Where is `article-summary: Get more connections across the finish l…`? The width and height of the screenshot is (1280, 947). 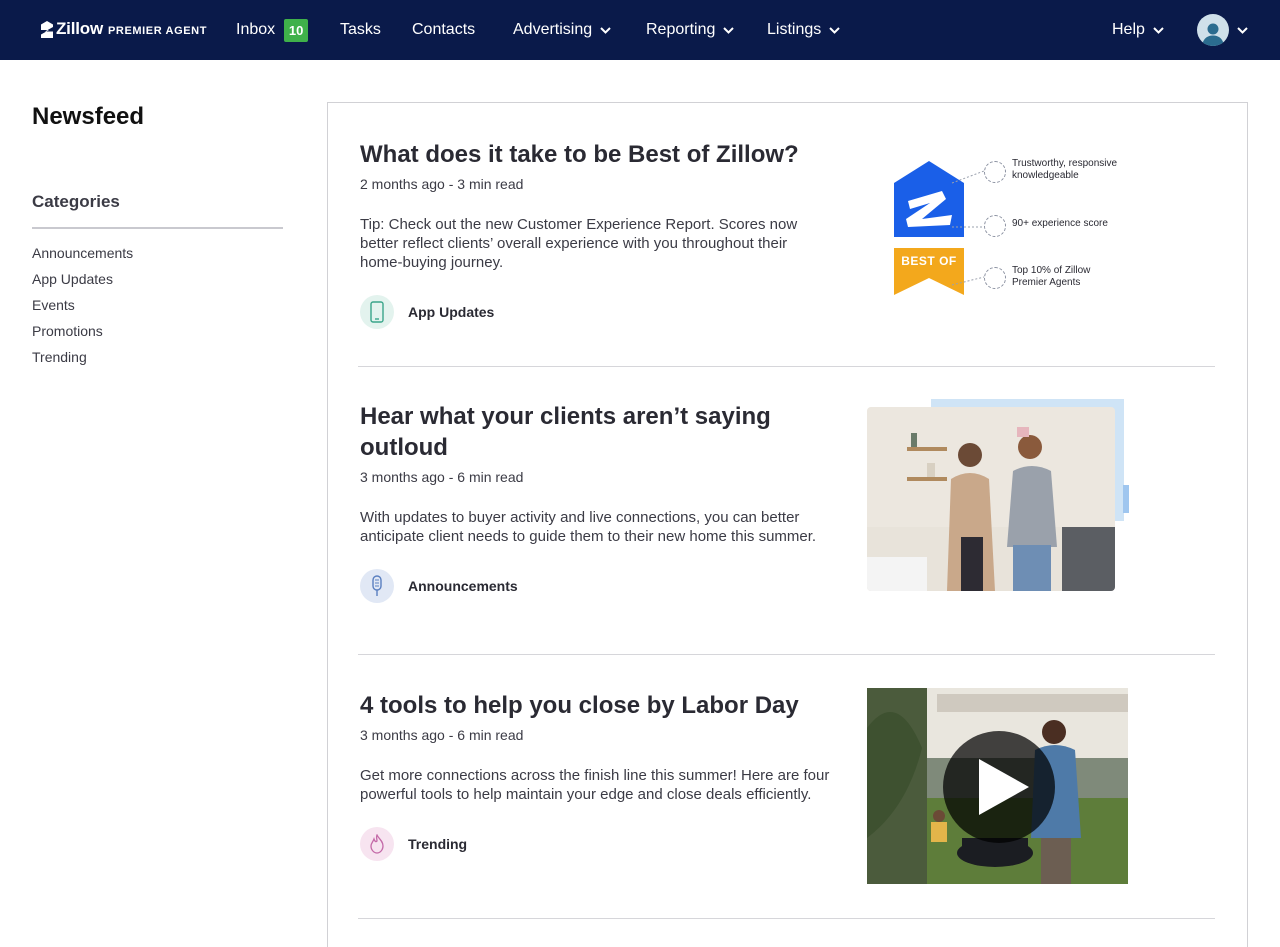
article-summary: Get more connections across the finish l… is located at coordinates (595, 785).